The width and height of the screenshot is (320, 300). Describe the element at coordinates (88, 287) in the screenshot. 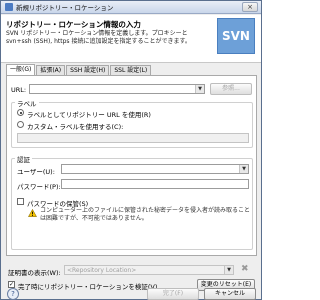

I see `validate-checkbox-label: 完了時にリポジトリー・ロケーションを検証(V)` at that location.